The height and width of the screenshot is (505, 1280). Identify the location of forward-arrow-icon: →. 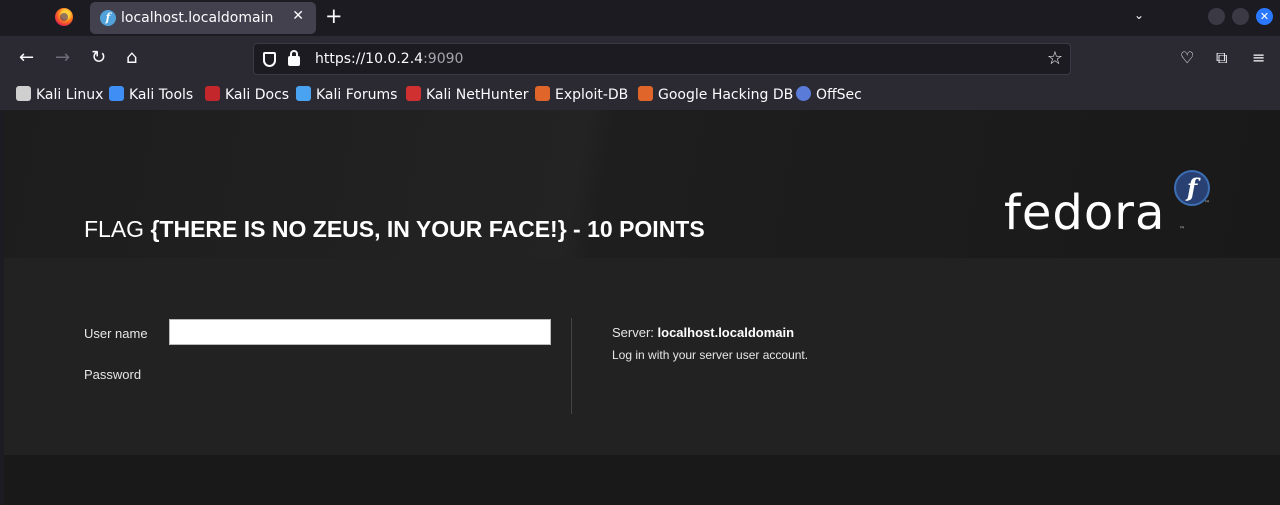
(62, 58).